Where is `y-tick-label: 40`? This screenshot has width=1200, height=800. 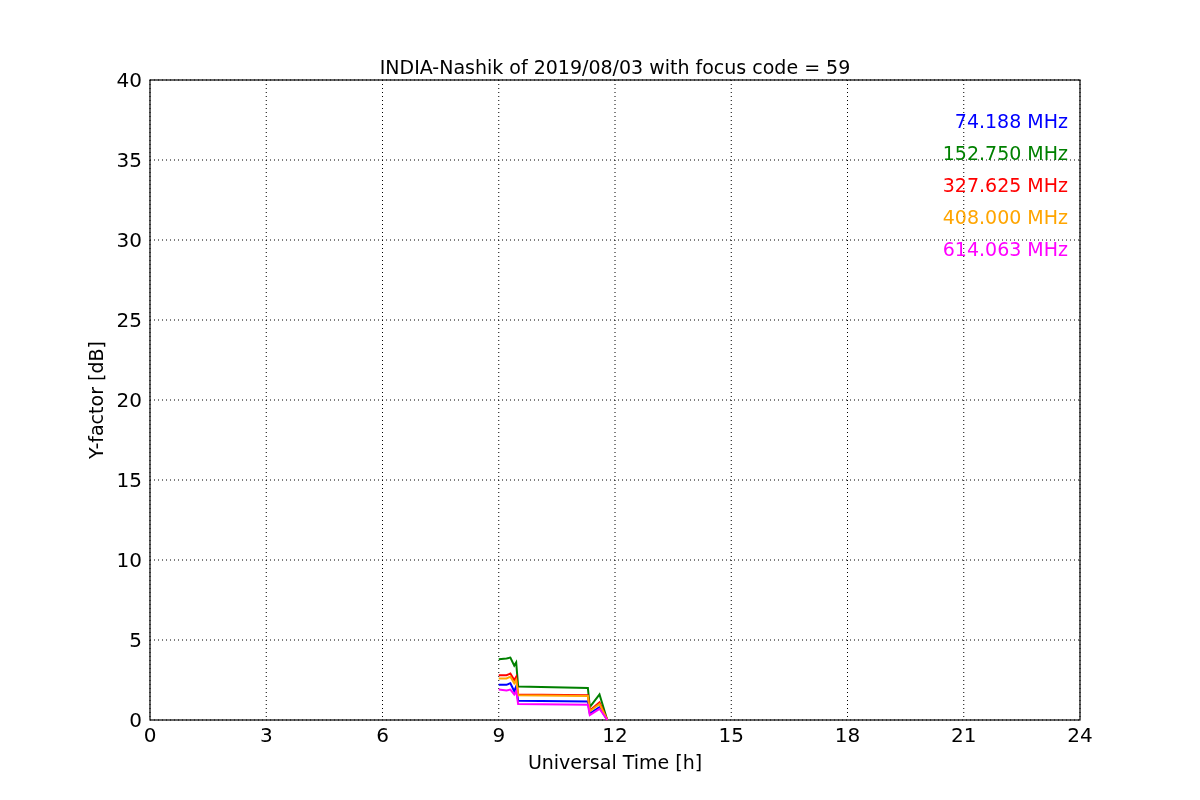
y-tick-label: 40 is located at coordinates (129, 80).